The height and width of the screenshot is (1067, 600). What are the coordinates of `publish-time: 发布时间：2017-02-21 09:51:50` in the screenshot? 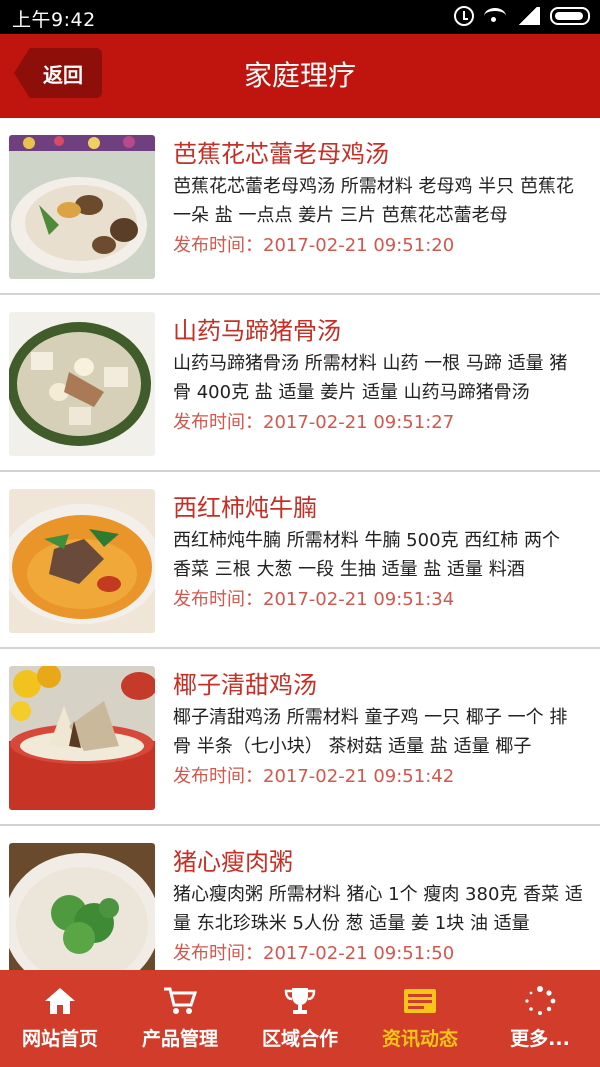 It's located at (313, 952).